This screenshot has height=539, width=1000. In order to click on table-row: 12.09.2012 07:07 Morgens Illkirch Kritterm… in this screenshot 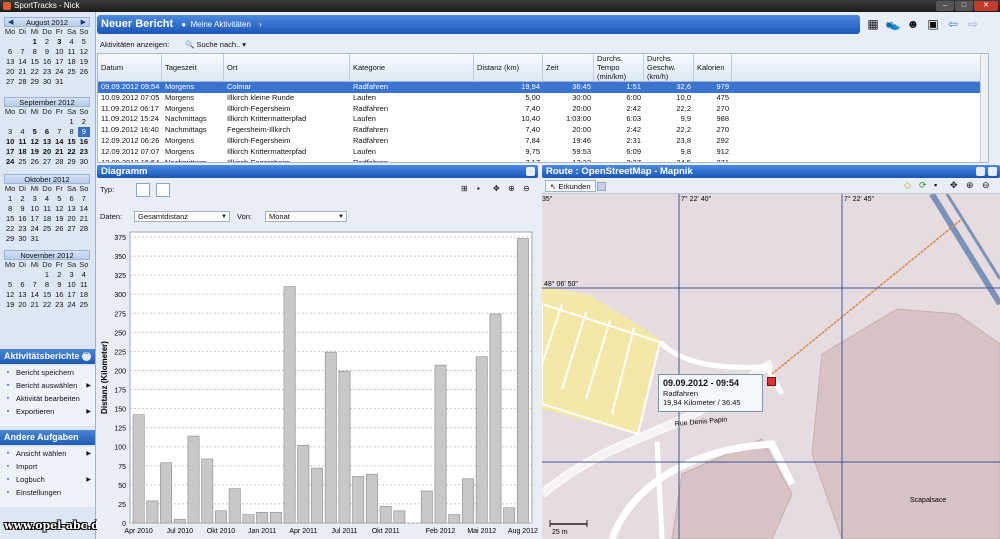, I will do `click(543, 152)`.